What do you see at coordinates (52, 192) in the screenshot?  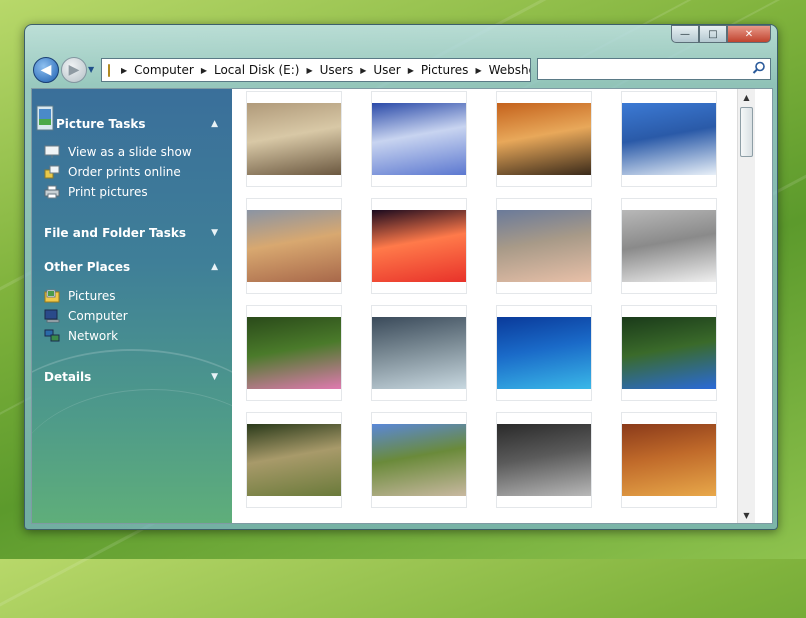 I see `printer-icon` at bounding box center [52, 192].